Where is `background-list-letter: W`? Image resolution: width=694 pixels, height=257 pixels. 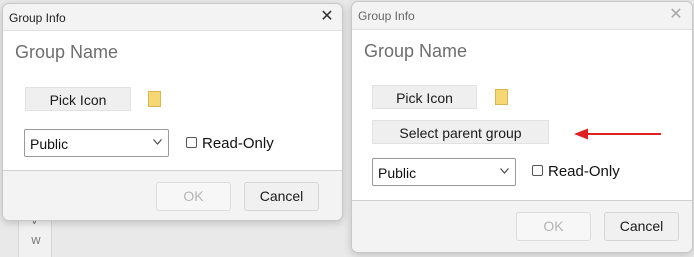
background-list-letter: W is located at coordinates (36, 241).